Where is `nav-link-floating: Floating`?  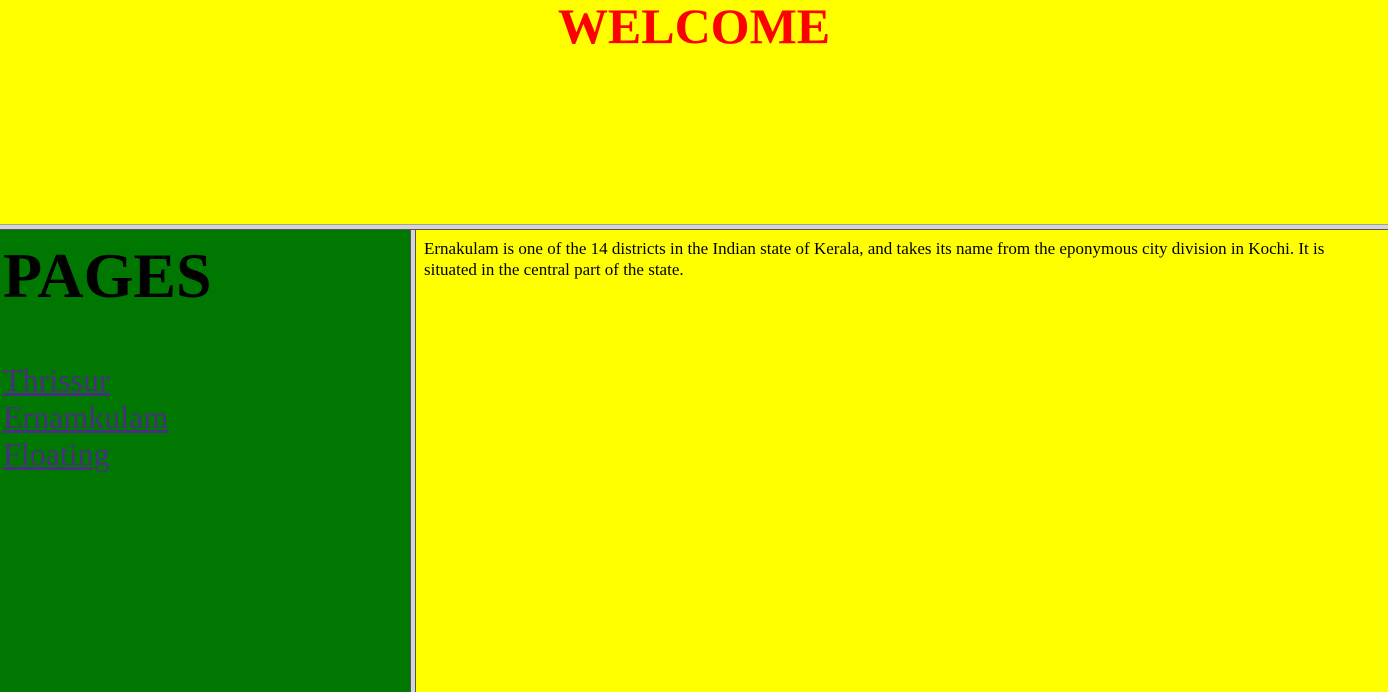
nav-link-floating: Floating is located at coordinates (56, 454).